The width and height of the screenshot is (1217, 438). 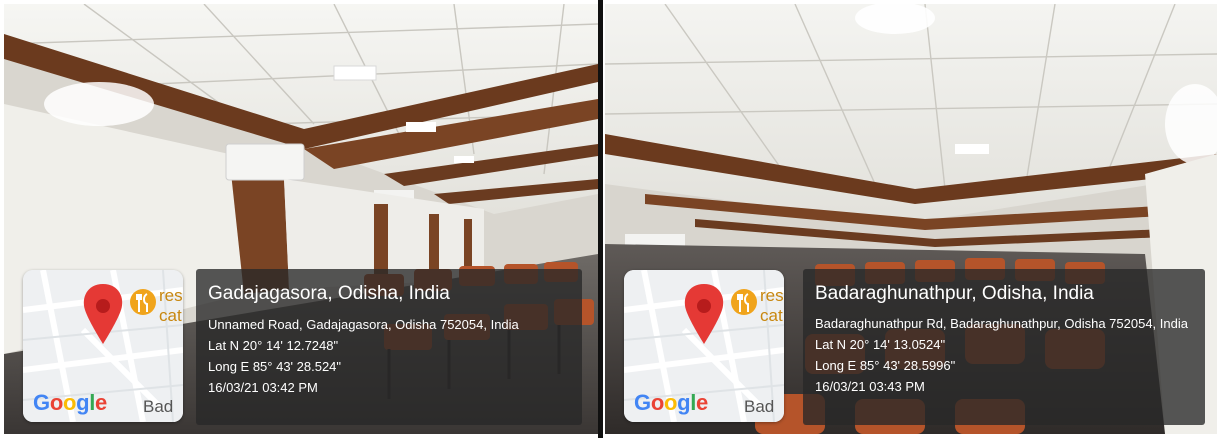 I want to click on photo-divider, so click(x=600, y=219).